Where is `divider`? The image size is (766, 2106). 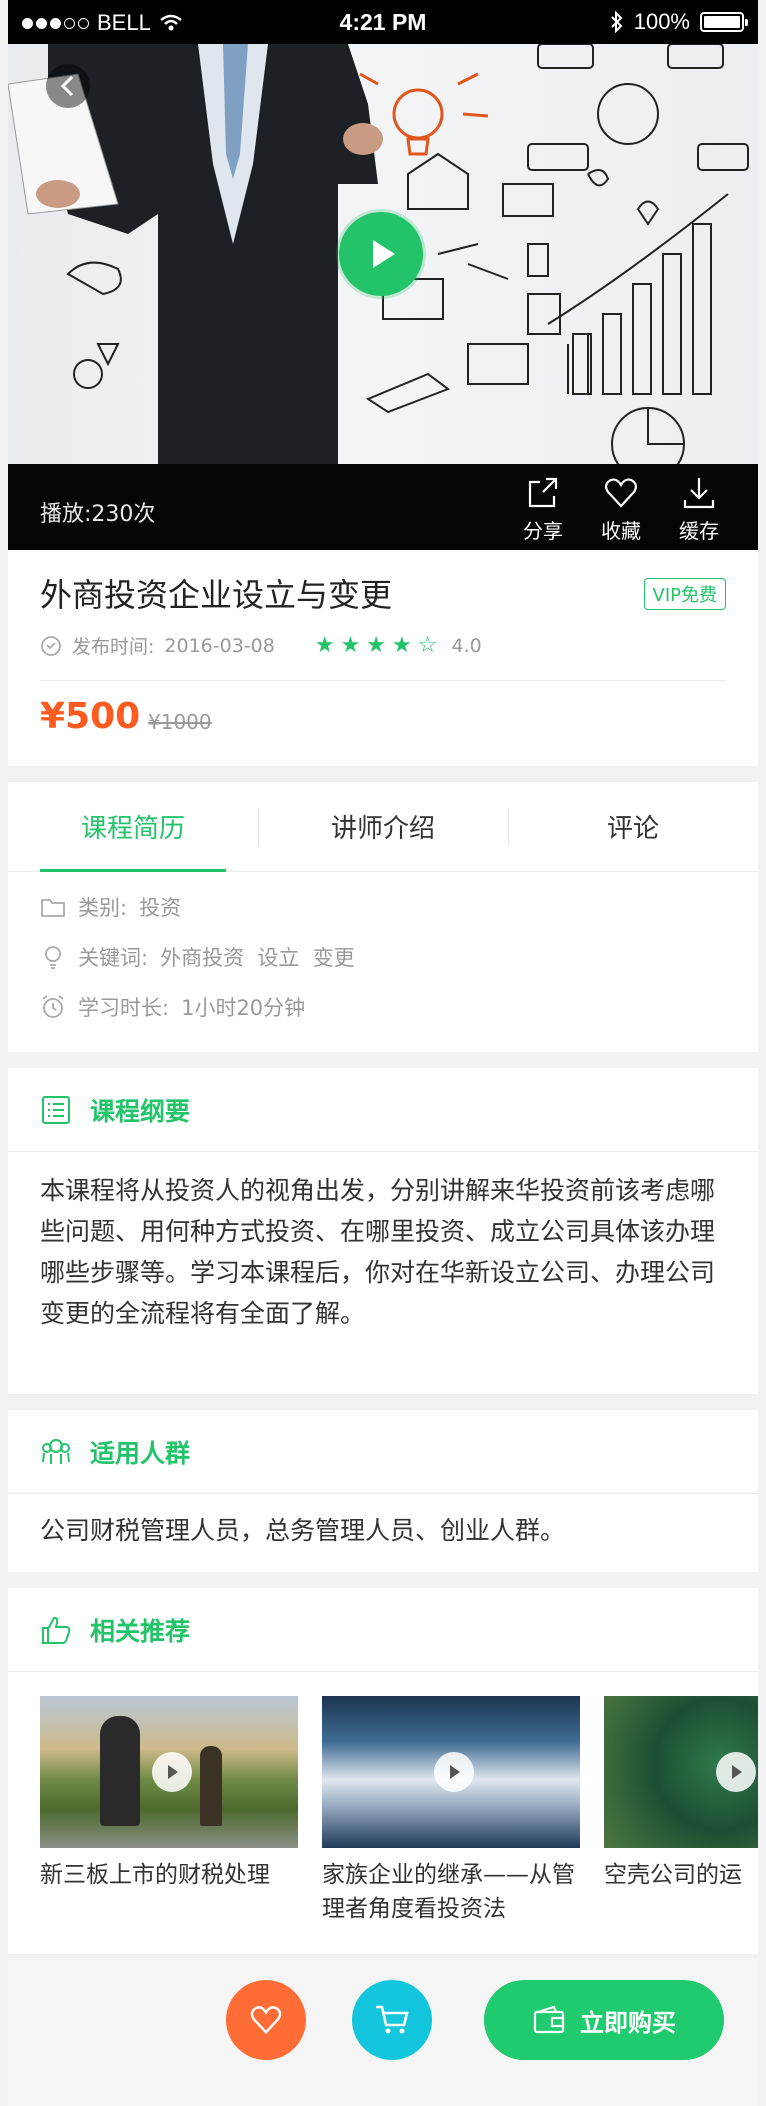 divider is located at coordinates (383, 680).